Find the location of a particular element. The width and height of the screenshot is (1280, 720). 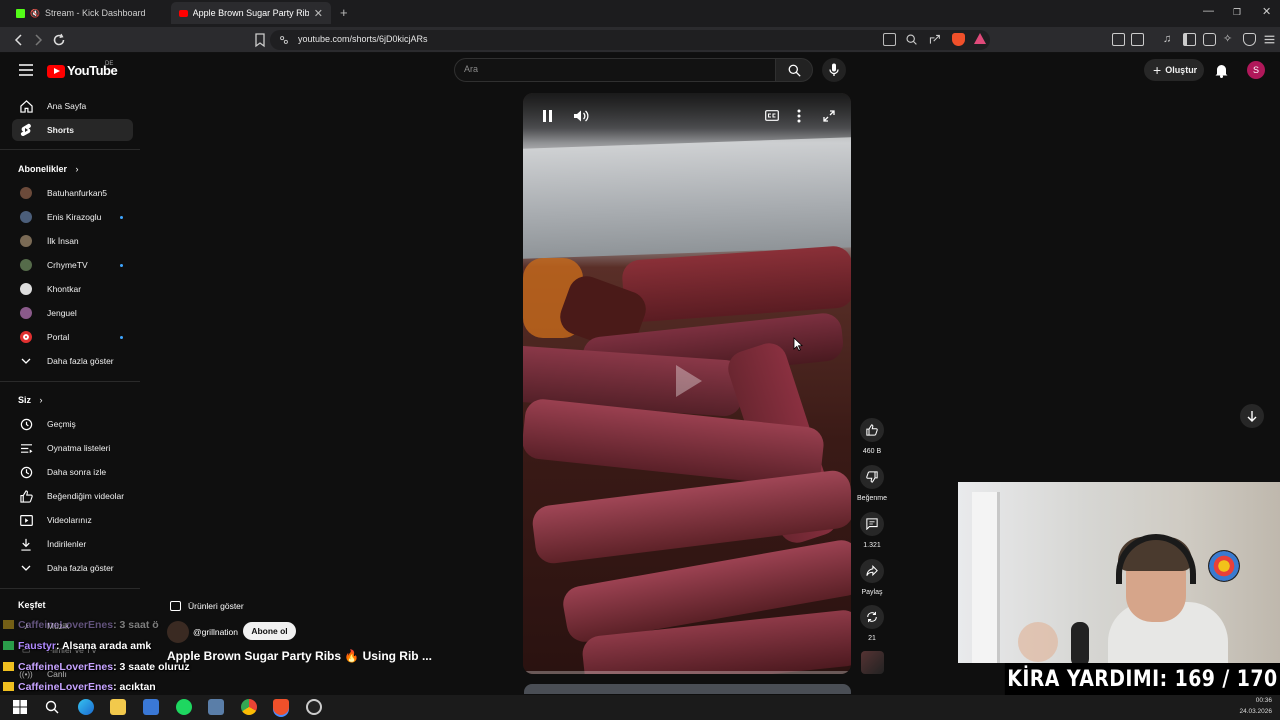

new-tab-icon: + is located at coordinates (344, 12).